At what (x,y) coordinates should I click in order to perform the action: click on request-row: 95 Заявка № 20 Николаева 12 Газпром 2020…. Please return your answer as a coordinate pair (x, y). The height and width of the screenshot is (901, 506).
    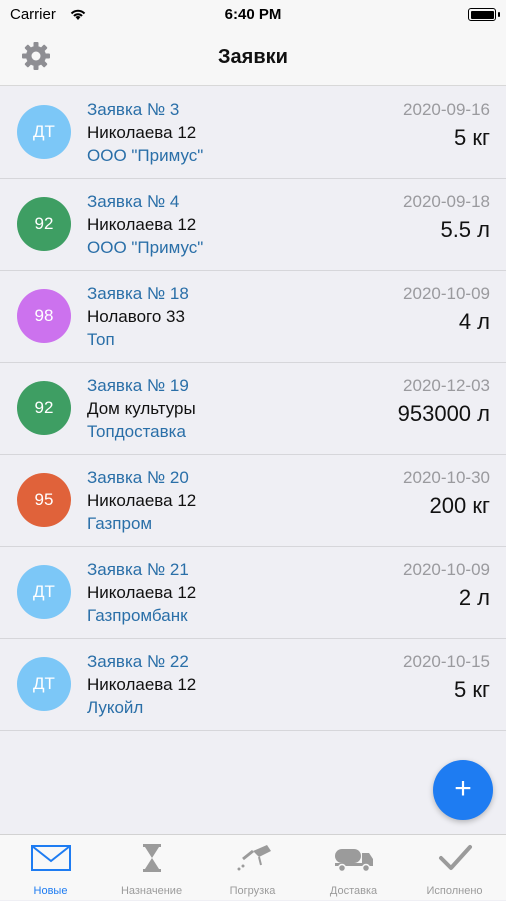
    Looking at the image, I should click on (253, 501).